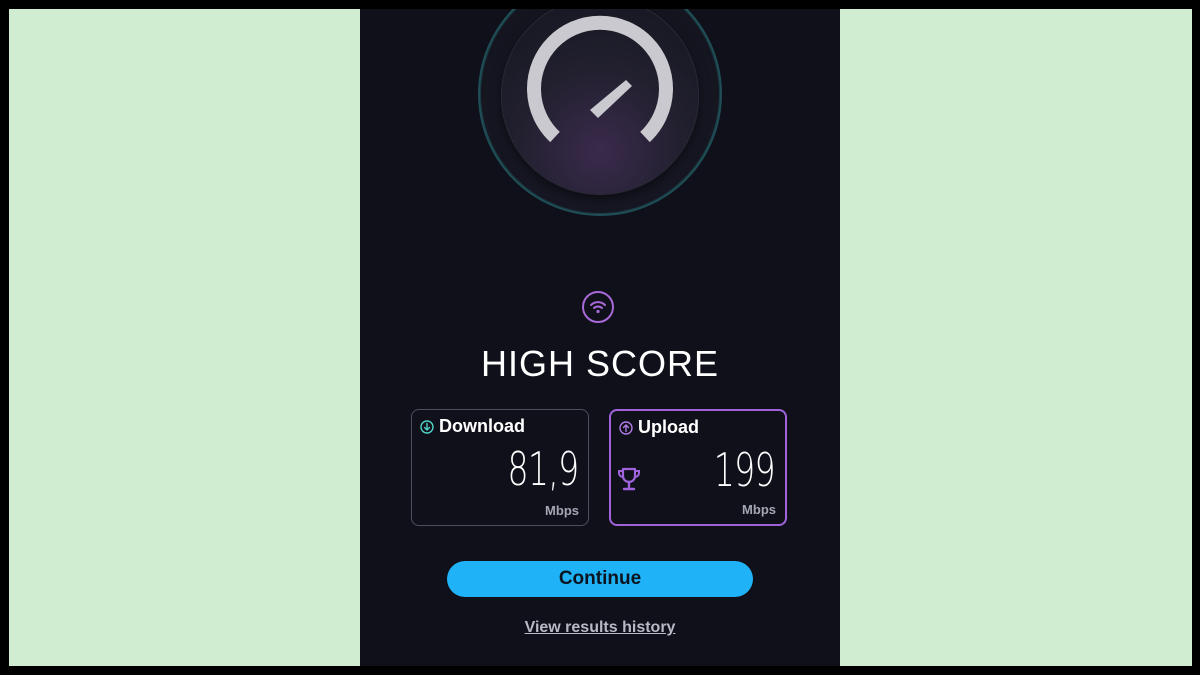  Describe the element at coordinates (543, 469) in the screenshot. I see `download-value: 81,9` at that location.